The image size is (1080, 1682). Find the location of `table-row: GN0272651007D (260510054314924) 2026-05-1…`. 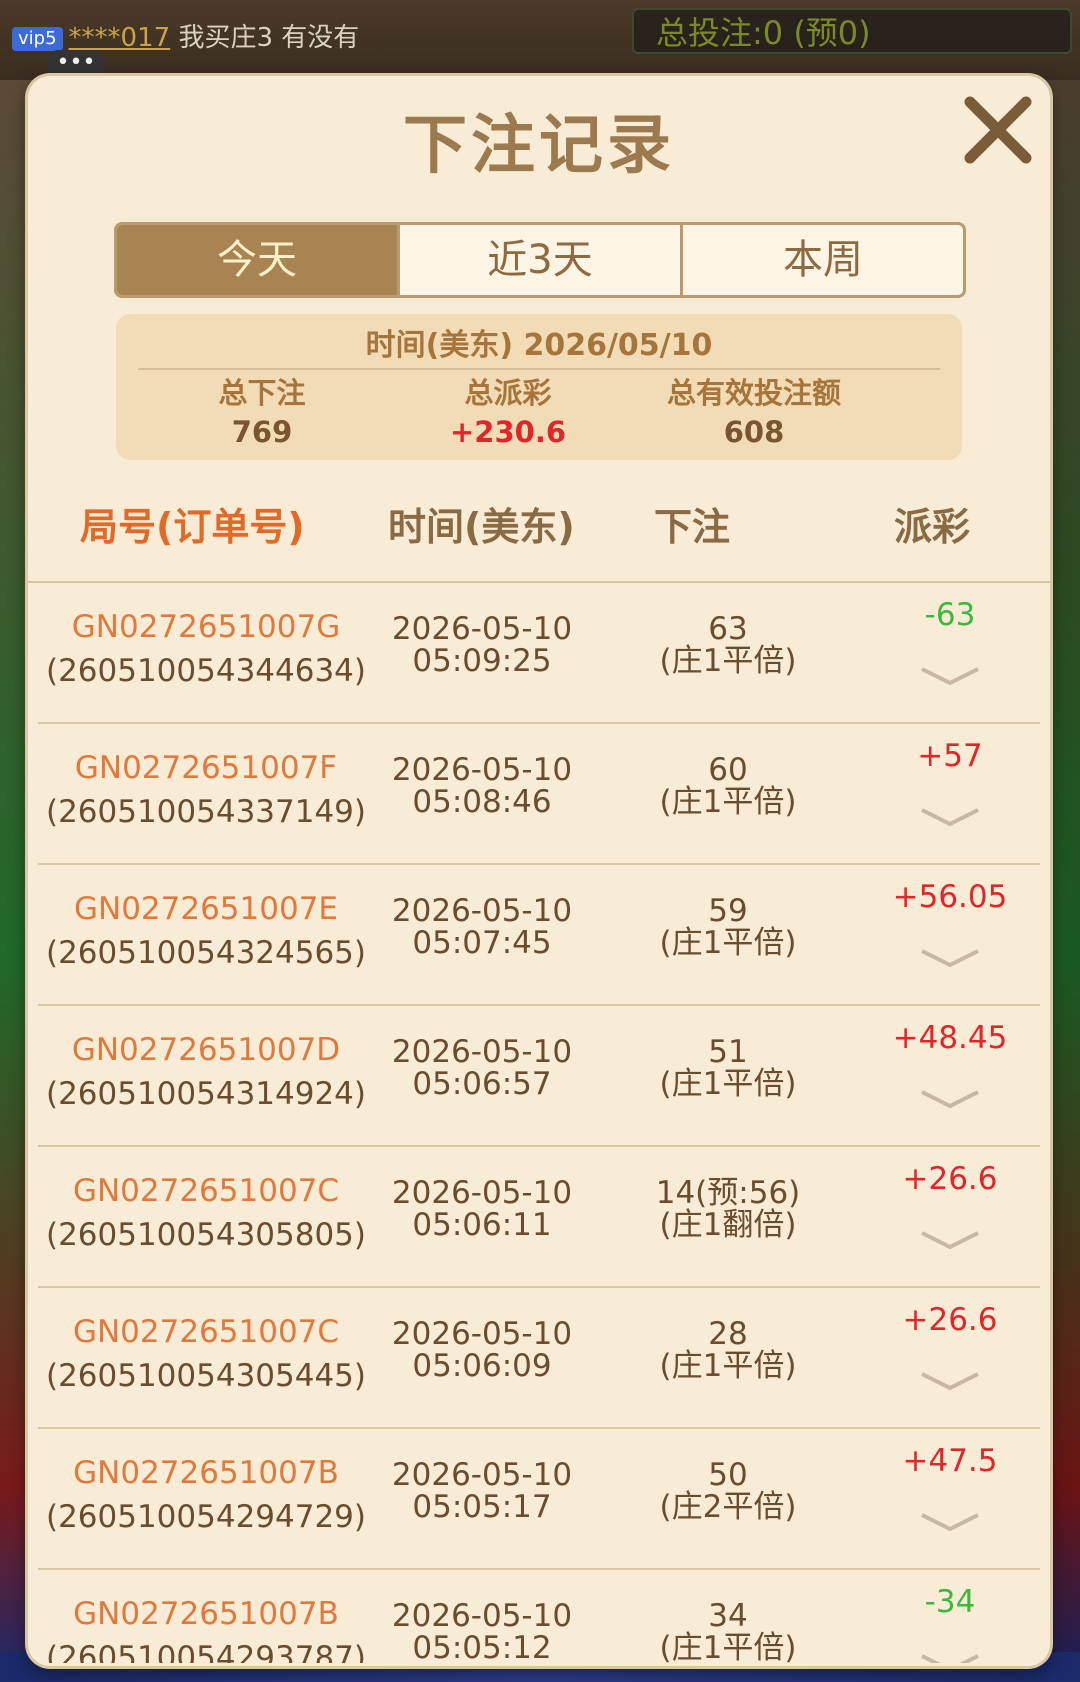

table-row: GN0272651007D (260510054314924) 2026-05-1… is located at coordinates (539, 1076).